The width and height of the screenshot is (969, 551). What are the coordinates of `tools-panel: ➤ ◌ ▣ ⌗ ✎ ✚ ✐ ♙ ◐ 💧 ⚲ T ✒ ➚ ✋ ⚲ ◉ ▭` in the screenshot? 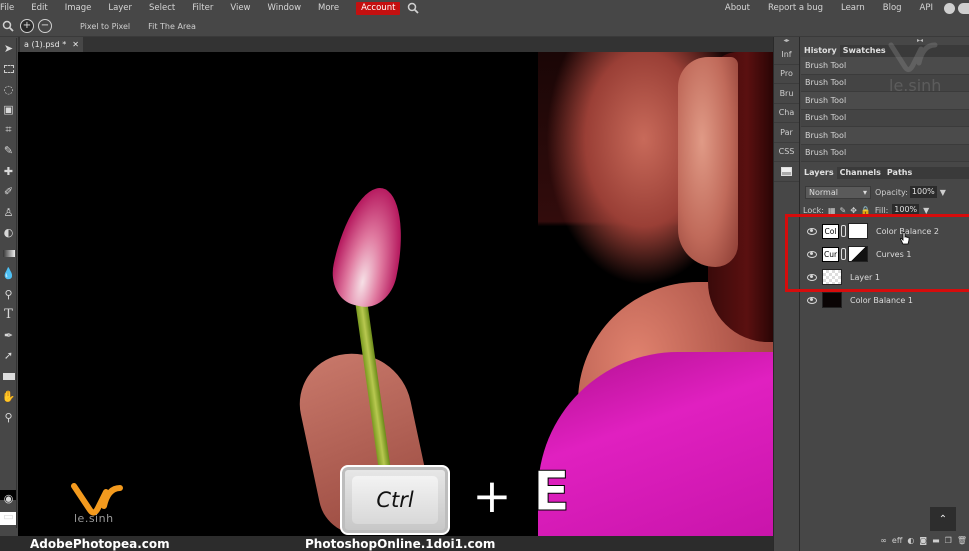 It's located at (8, 283).